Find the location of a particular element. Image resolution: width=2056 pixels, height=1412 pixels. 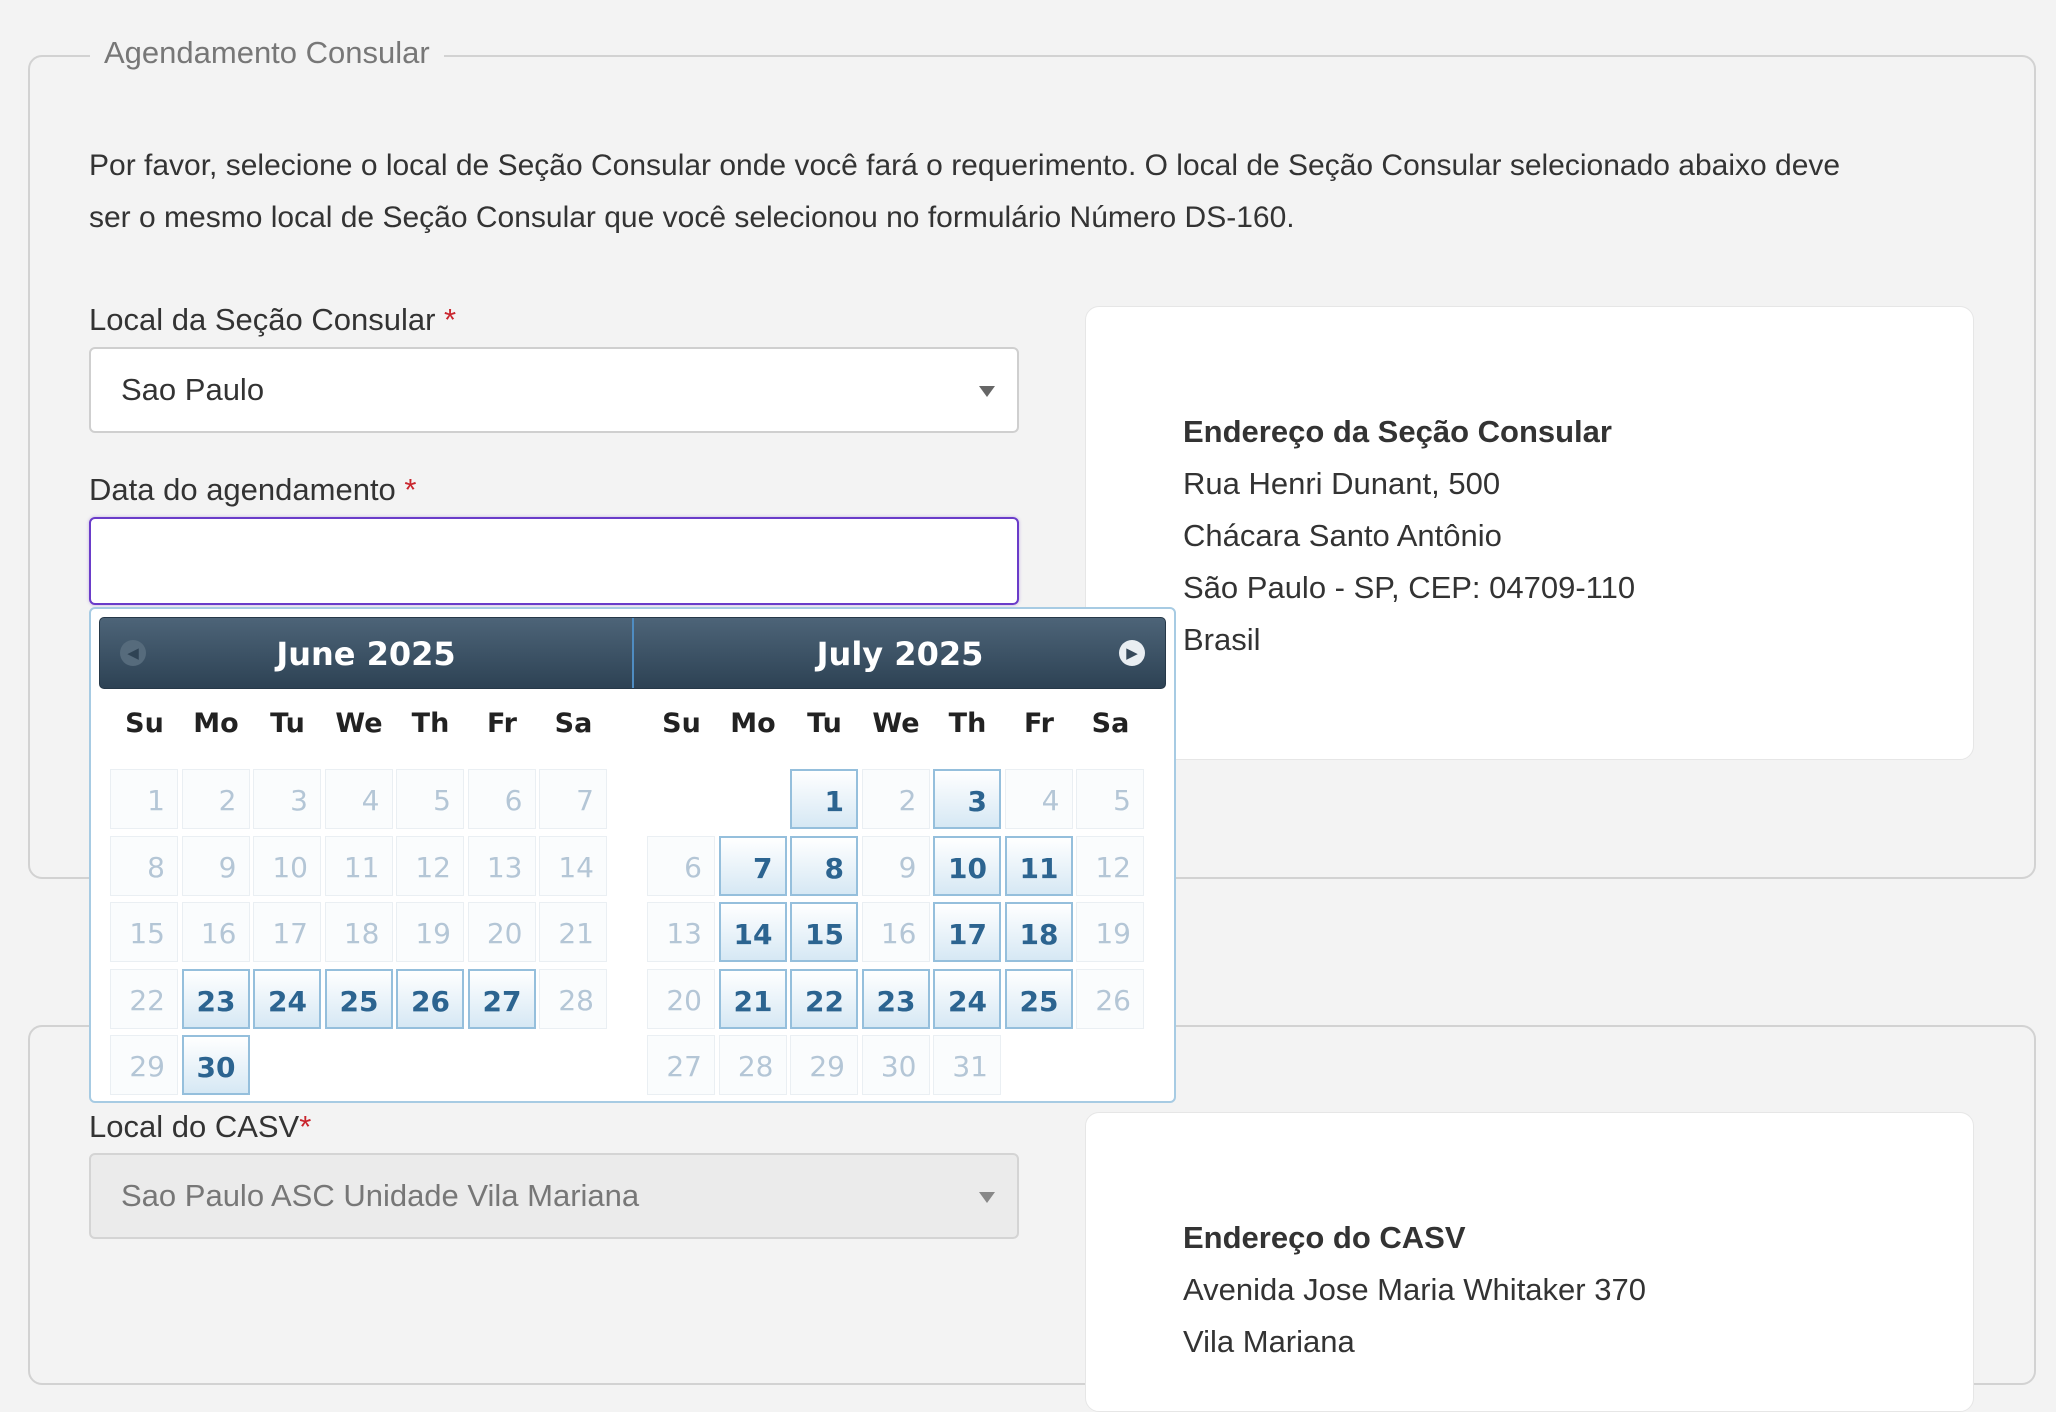

appointment-date-label-text: Data do agendamento is located at coordinates (242, 489).